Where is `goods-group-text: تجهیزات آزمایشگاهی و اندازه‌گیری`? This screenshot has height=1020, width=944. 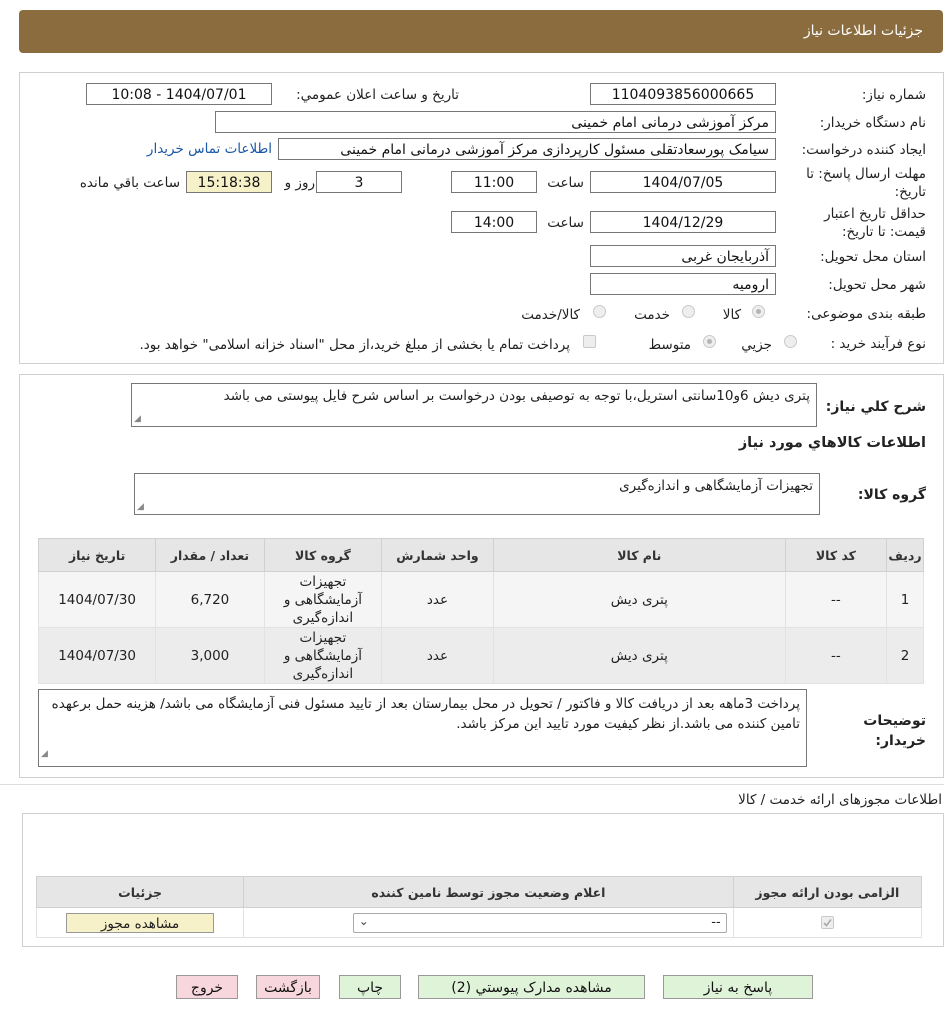
goods-group-text: تجهیزات آزمایشگاهی و اندازه‌گیری is located at coordinates (716, 486).